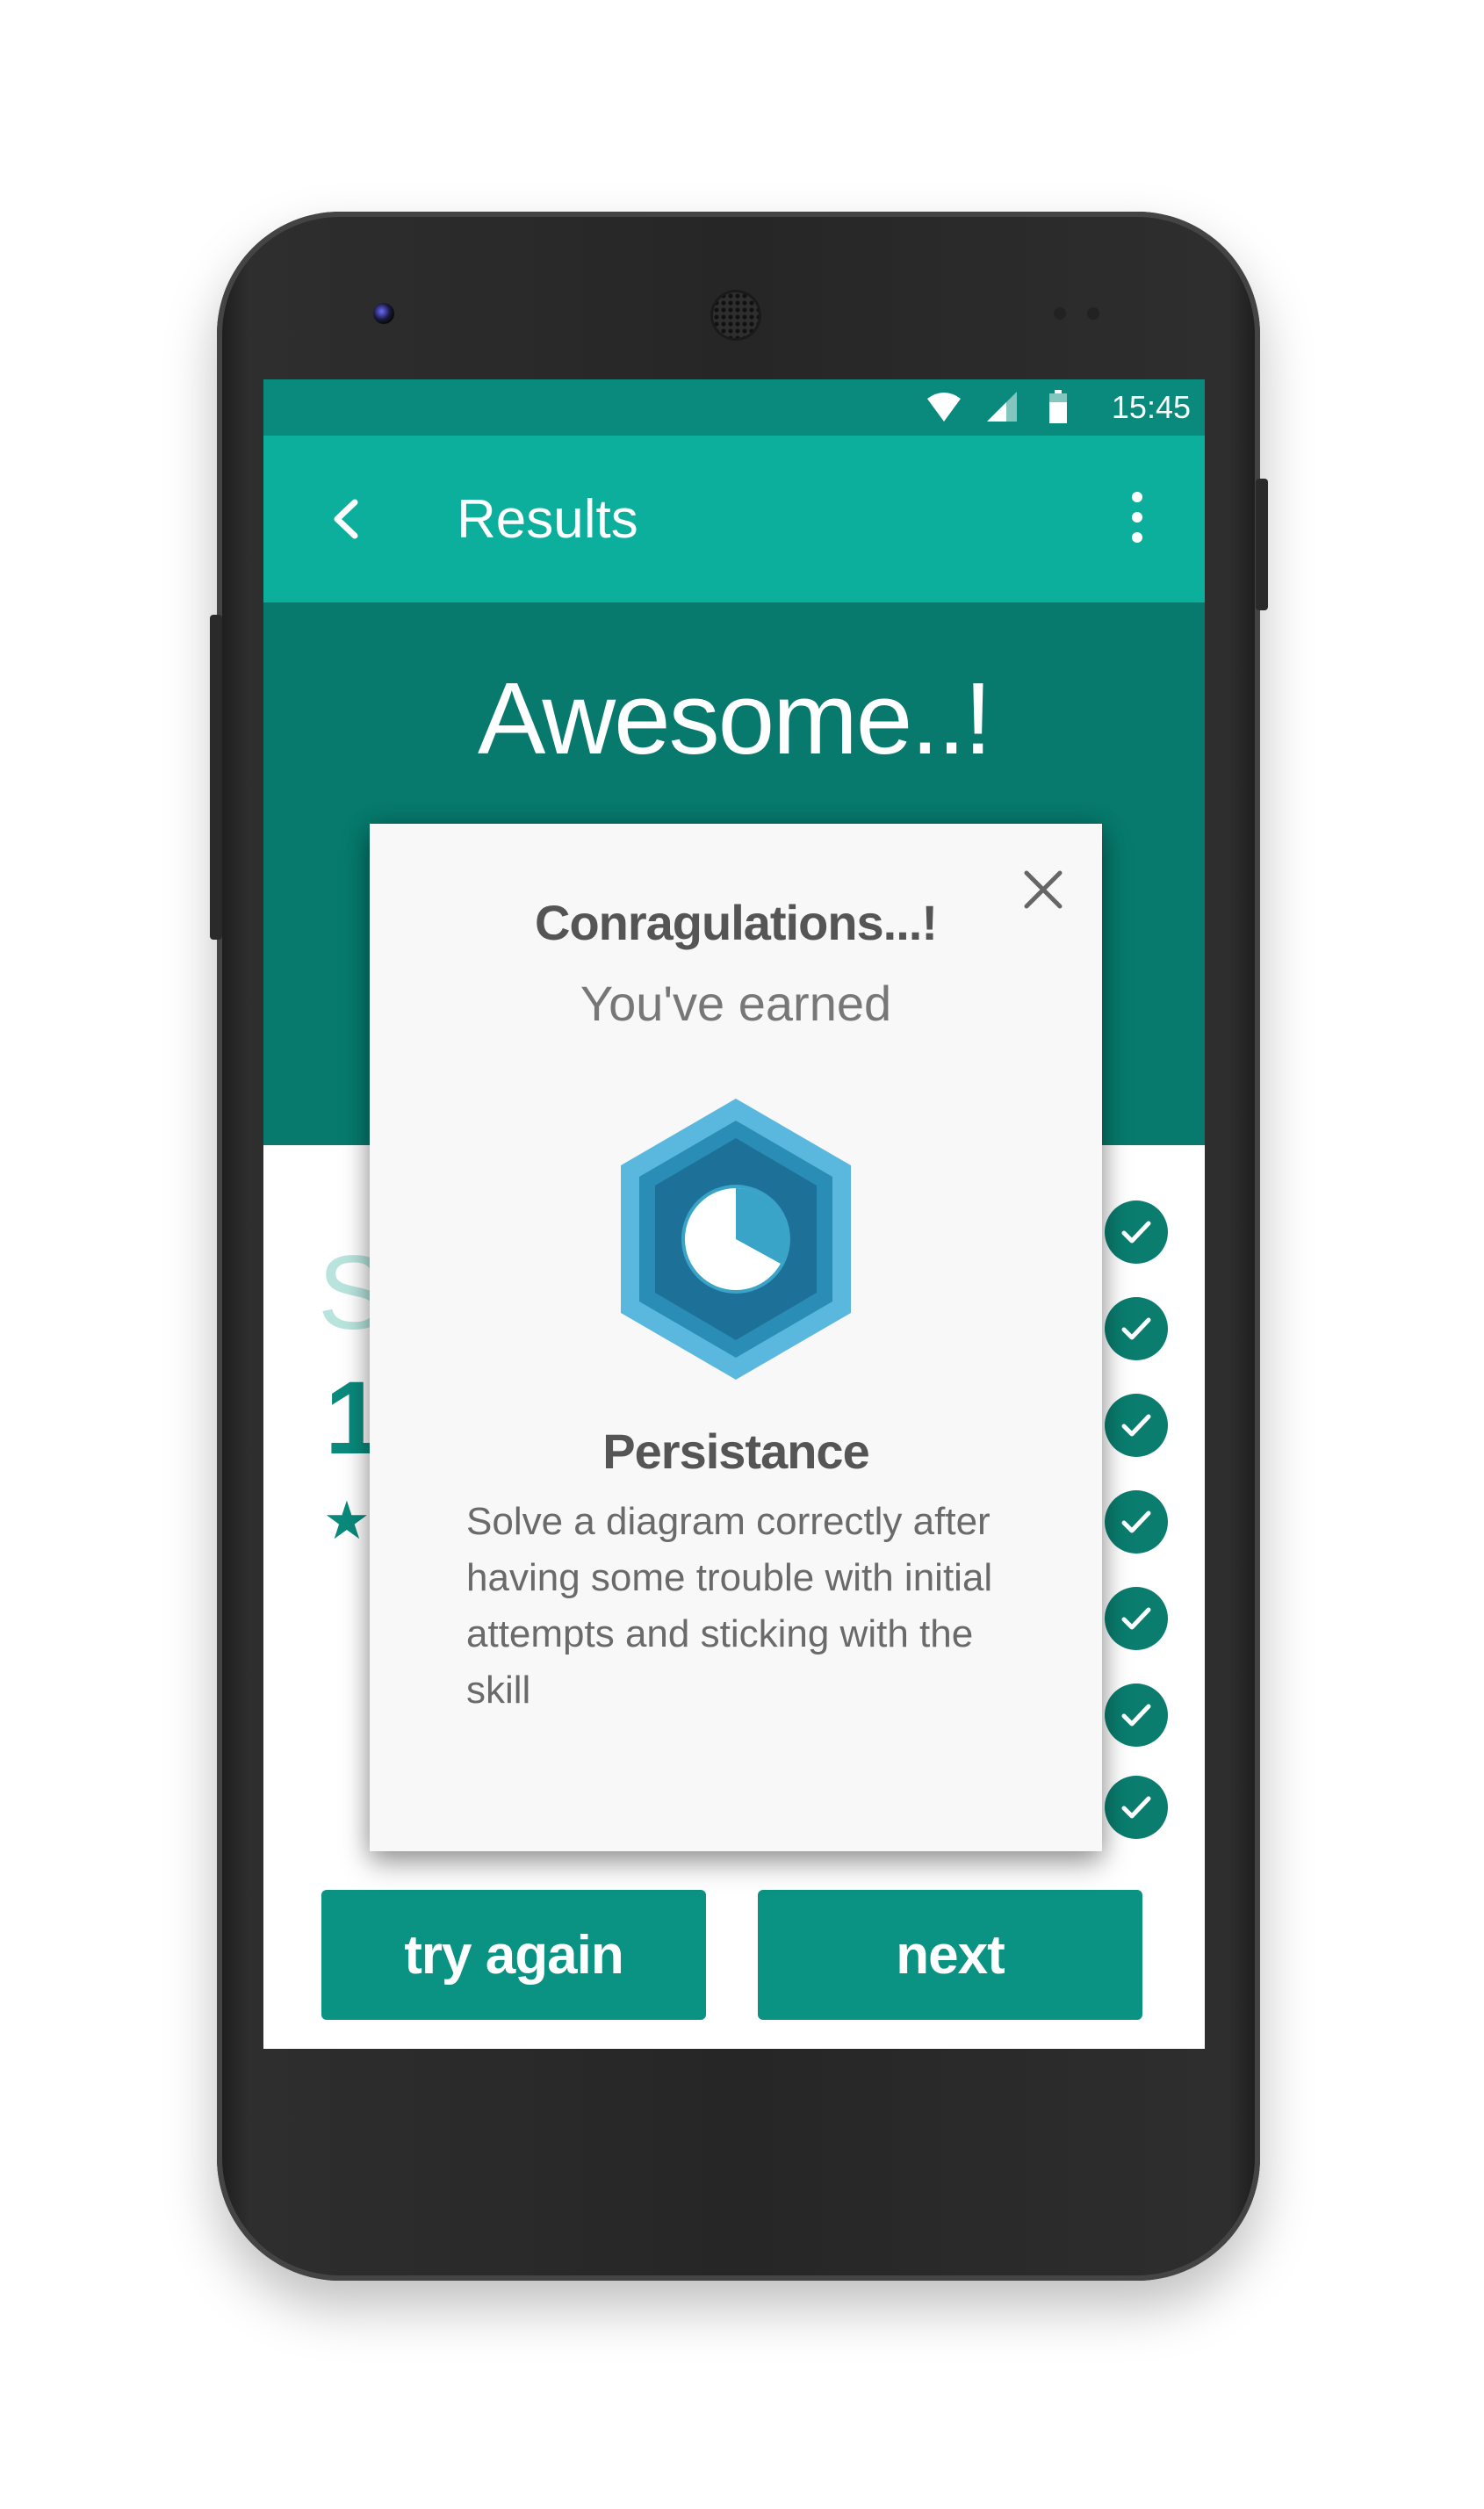  What do you see at coordinates (347, 519) in the screenshot?
I see `chevron-left-icon` at bounding box center [347, 519].